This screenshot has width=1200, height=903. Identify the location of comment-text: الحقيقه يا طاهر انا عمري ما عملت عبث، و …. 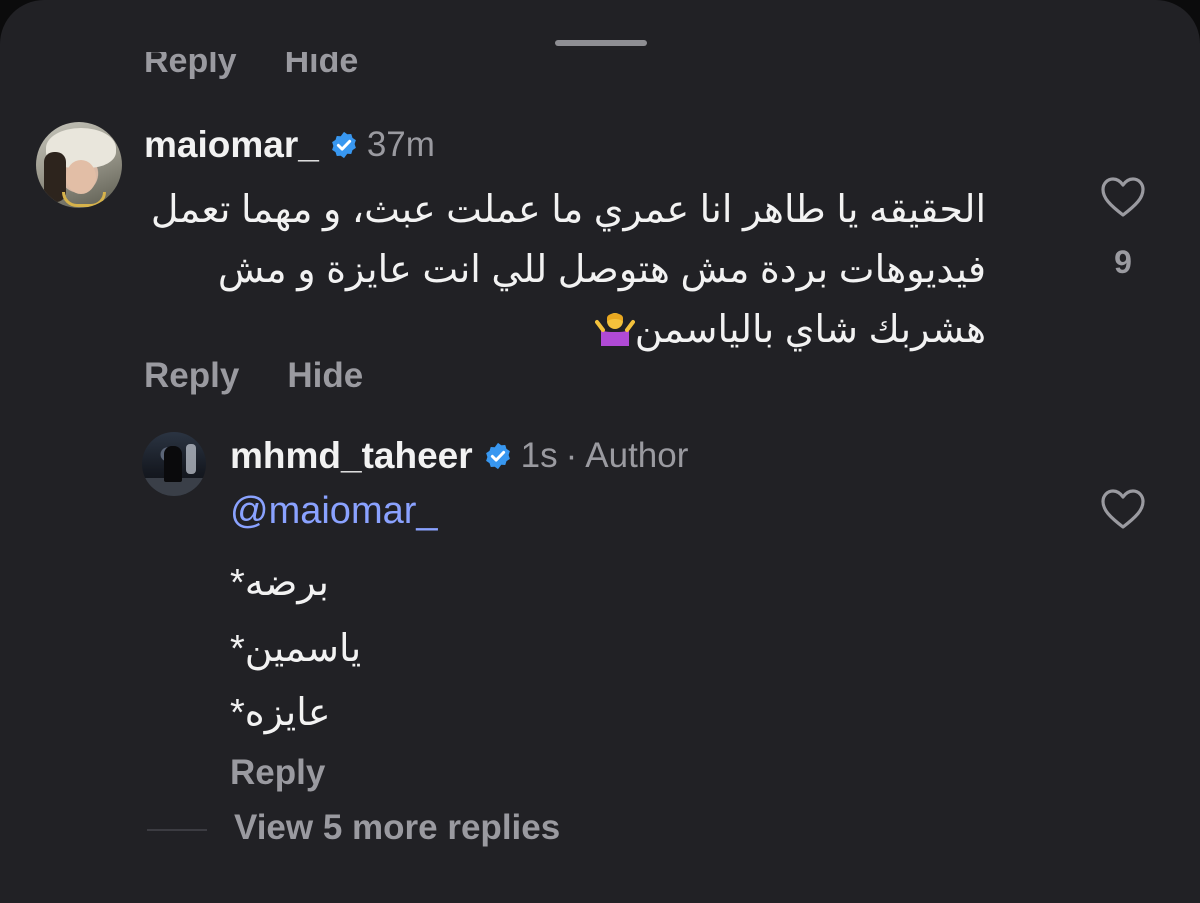
(565, 270).